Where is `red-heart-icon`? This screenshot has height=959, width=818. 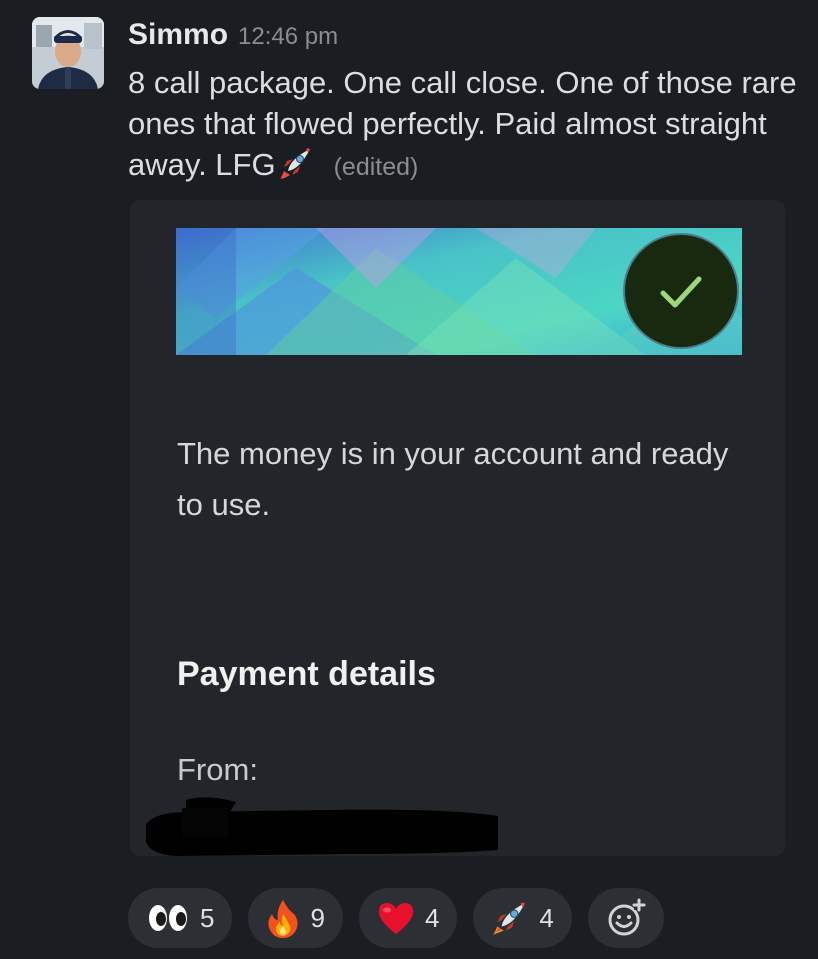
red-heart-icon is located at coordinates (395, 918).